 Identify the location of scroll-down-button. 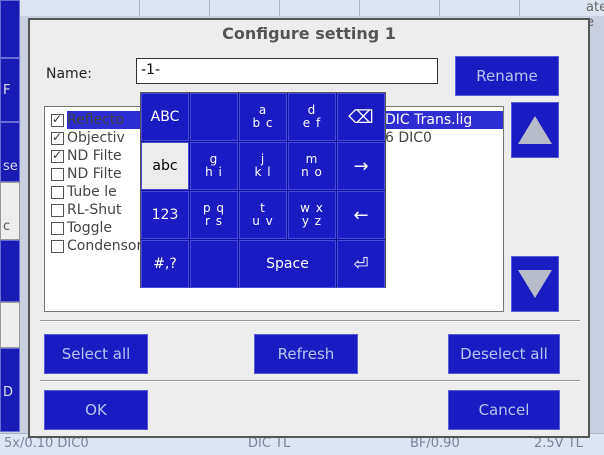
(535, 284).